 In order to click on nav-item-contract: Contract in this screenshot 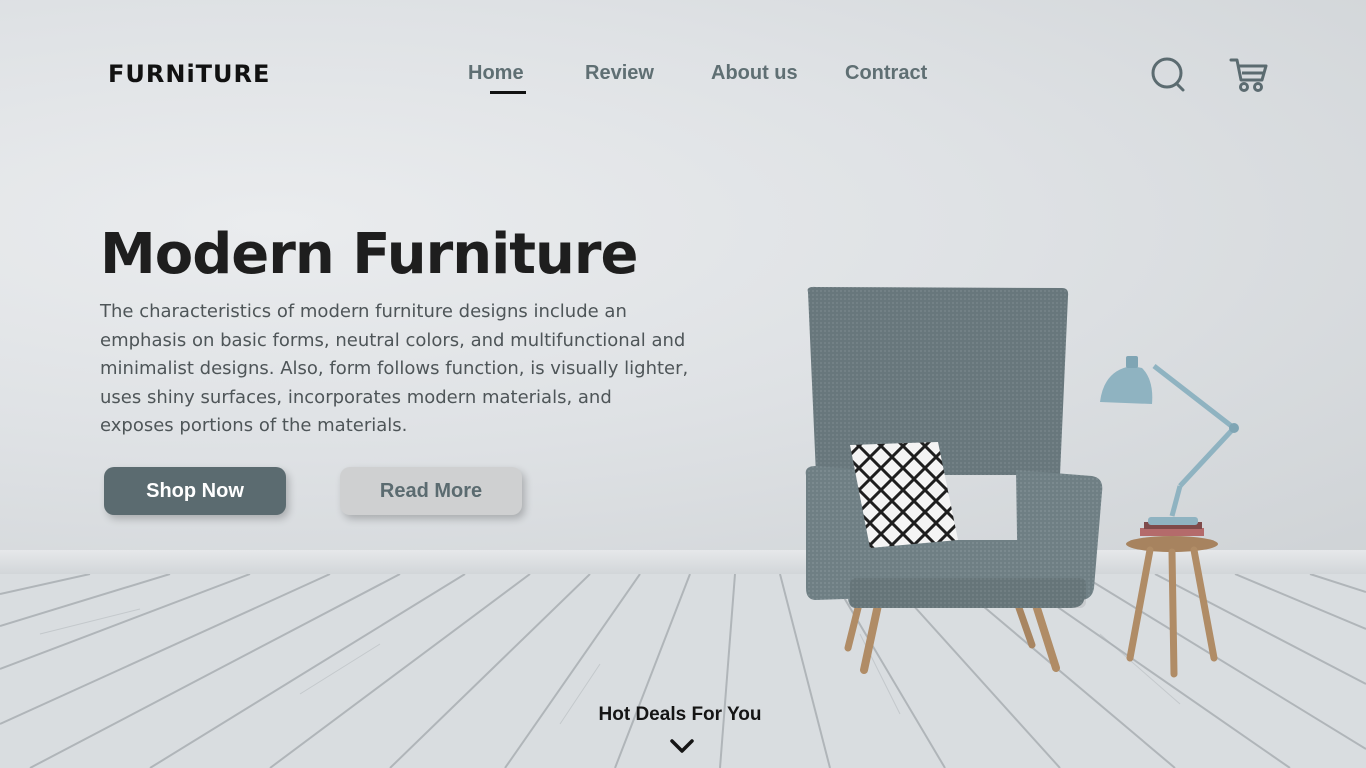, I will do `click(886, 73)`.